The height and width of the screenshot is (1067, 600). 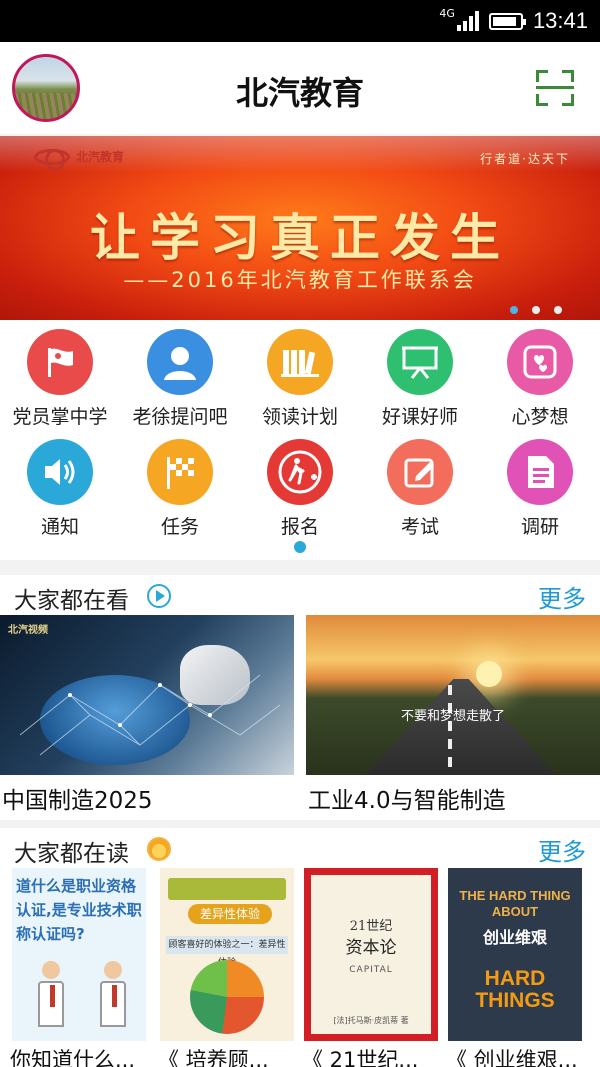 What do you see at coordinates (447, 13) in the screenshot?
I see `network-type: 4G` at bounding box center [447, 13].